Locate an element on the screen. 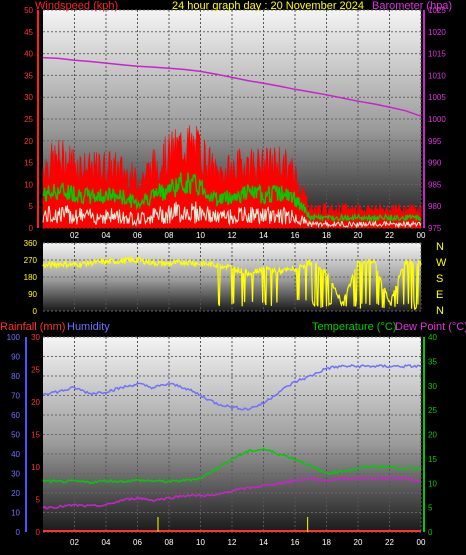  barometer-tick-label: 1000 is located at coordinates (437, 119).